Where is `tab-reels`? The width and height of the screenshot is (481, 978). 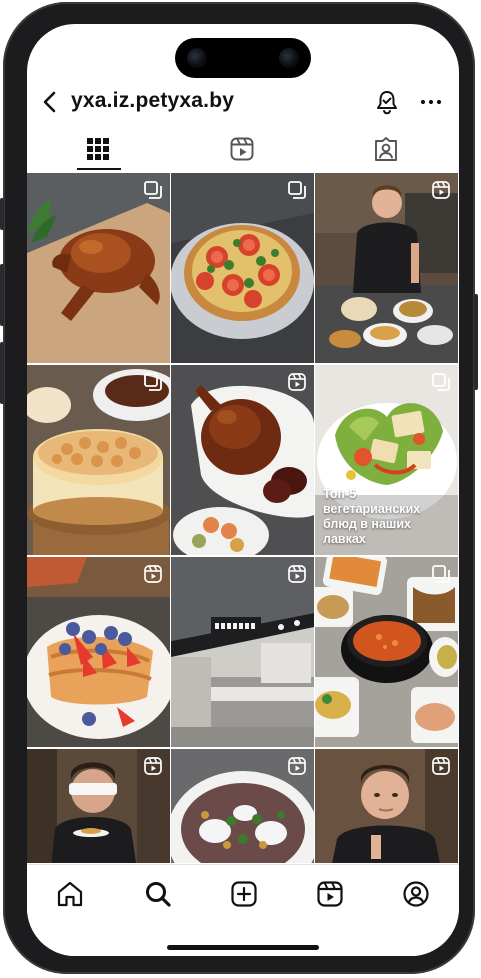 tab-reels is located at coordinates (243, 150).